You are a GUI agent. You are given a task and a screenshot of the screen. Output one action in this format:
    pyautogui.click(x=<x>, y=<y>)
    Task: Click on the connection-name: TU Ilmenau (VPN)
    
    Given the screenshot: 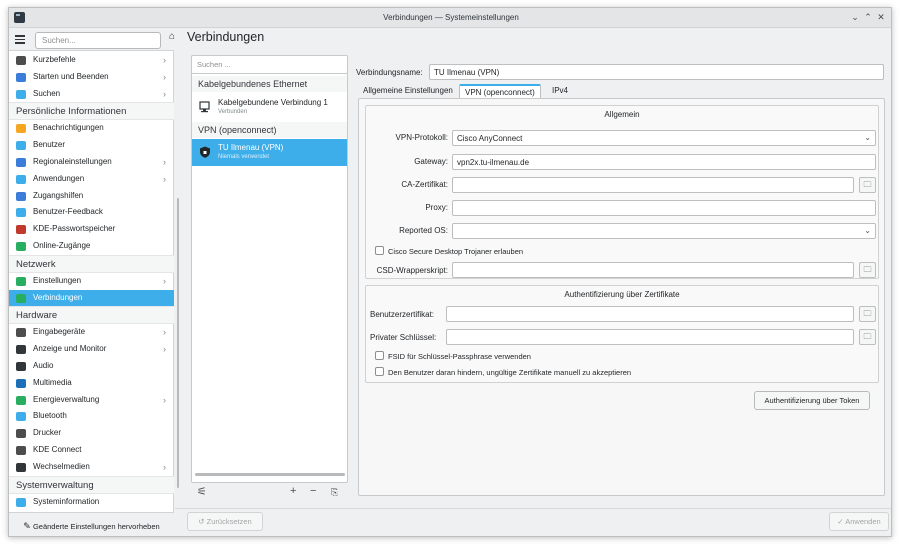 What is the action you would take?
    pyautogui.click(x=251, y=147)
    